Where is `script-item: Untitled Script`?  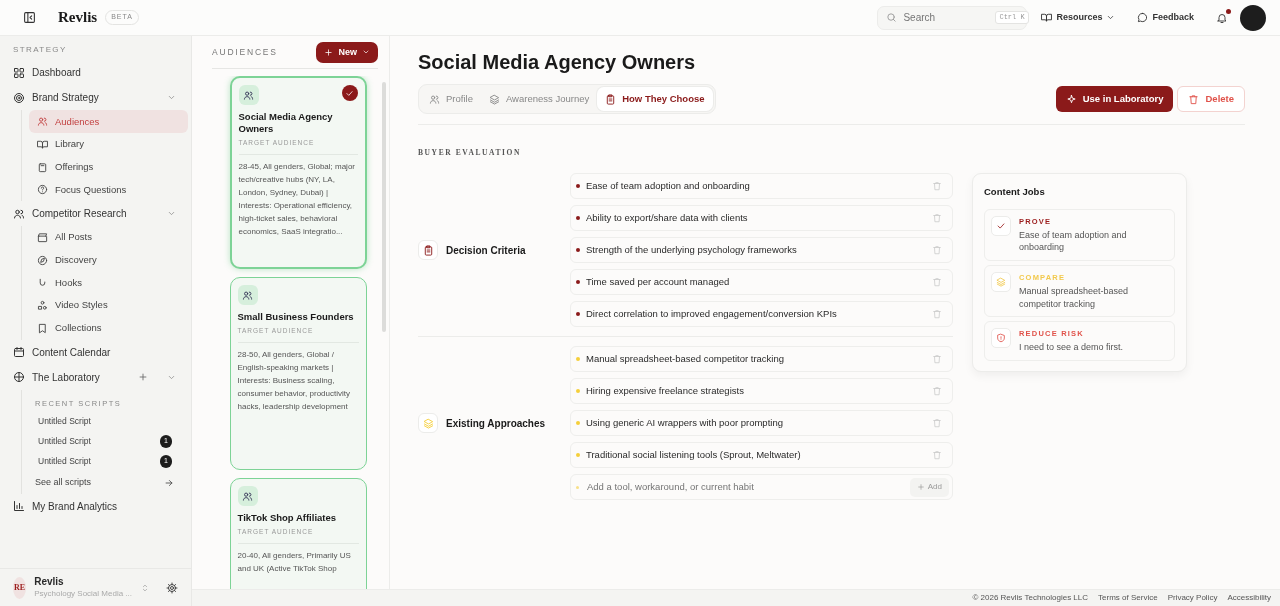
script-item: Untitled Script is located at coordinates (100, 421).